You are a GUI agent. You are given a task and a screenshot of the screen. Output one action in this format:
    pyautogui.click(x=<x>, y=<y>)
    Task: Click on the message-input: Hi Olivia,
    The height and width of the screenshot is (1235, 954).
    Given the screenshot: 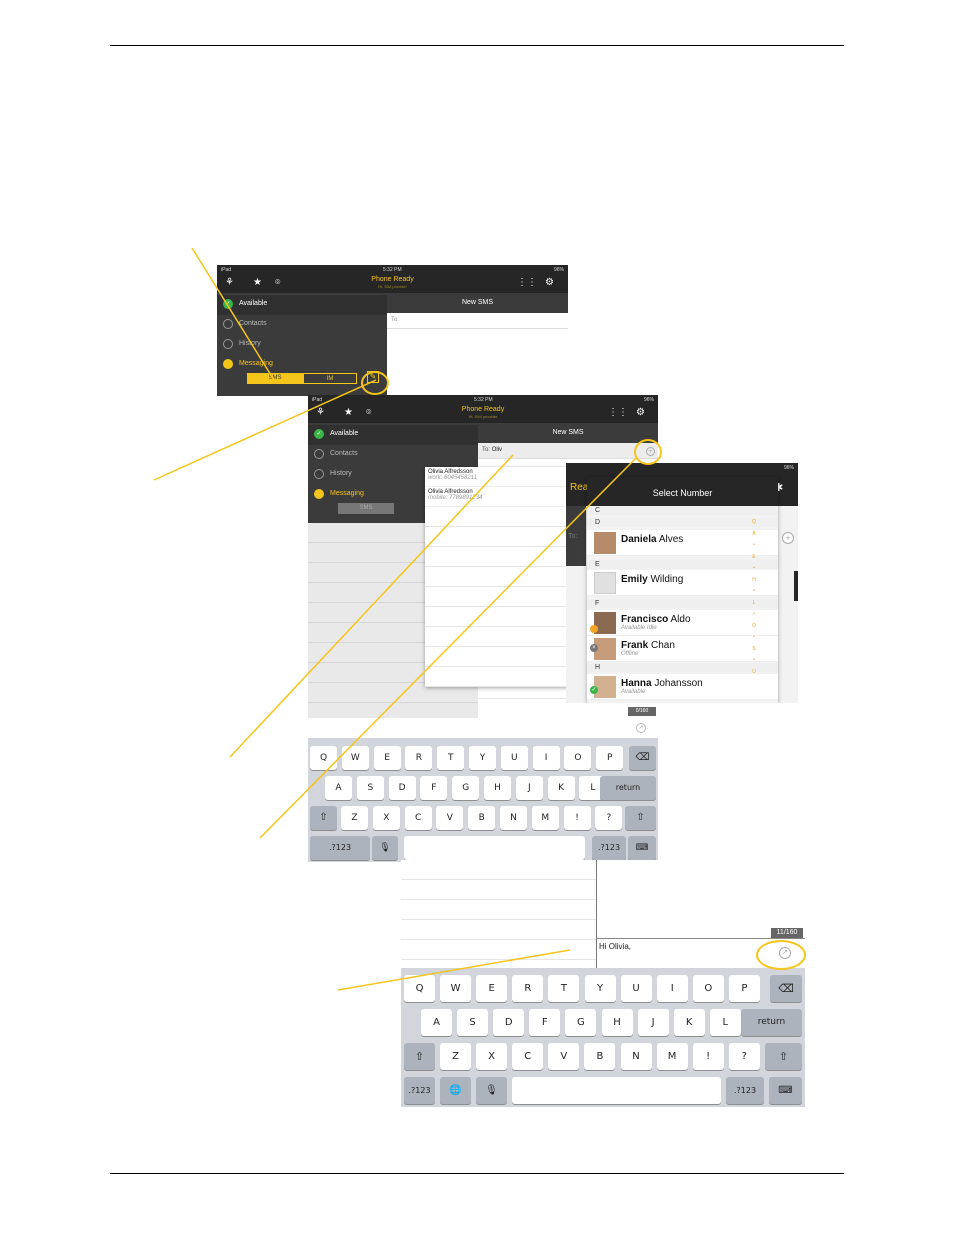 What is the action you would take?
    pyautogui.click(x=615, y=946)
    